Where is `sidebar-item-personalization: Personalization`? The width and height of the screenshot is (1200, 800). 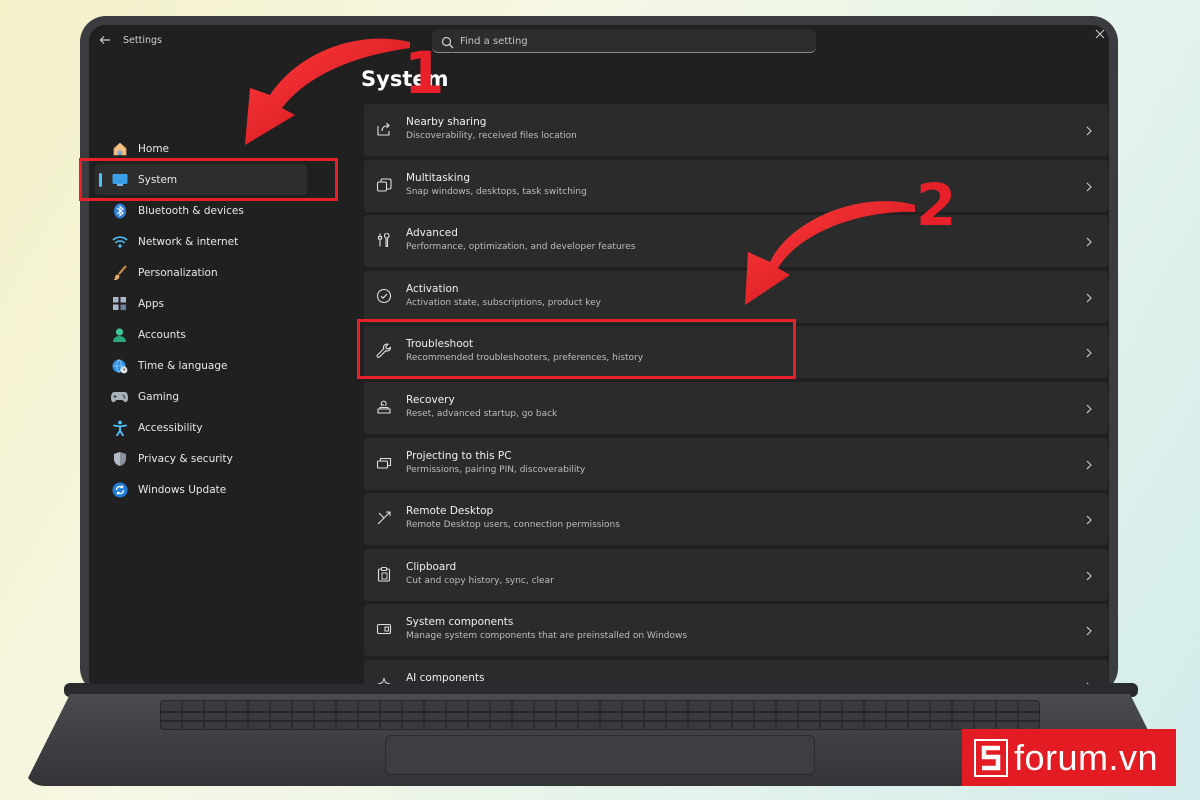 sidebar-item-personalization: Personalization is located at coordinates (201, 272).